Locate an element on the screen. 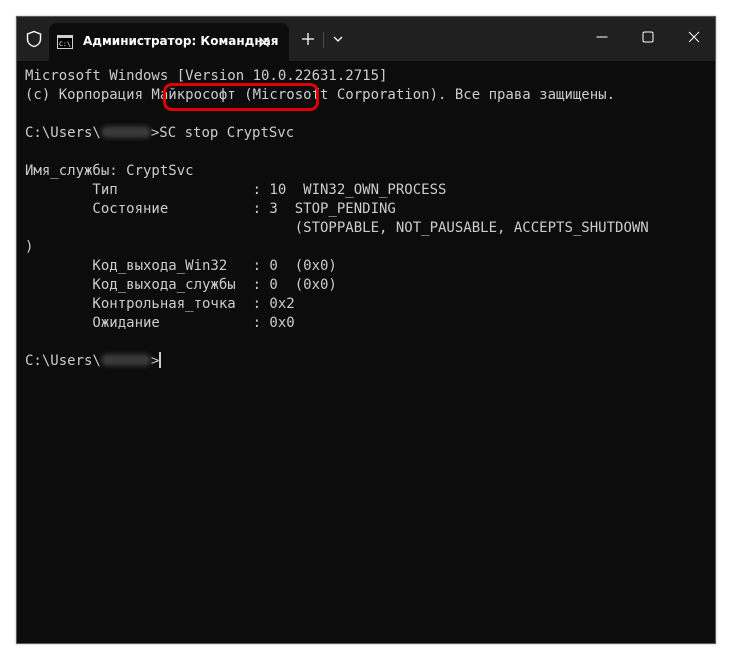 The image size is (732, 660). command-highlight-frame is located at coordinates (241, 97).